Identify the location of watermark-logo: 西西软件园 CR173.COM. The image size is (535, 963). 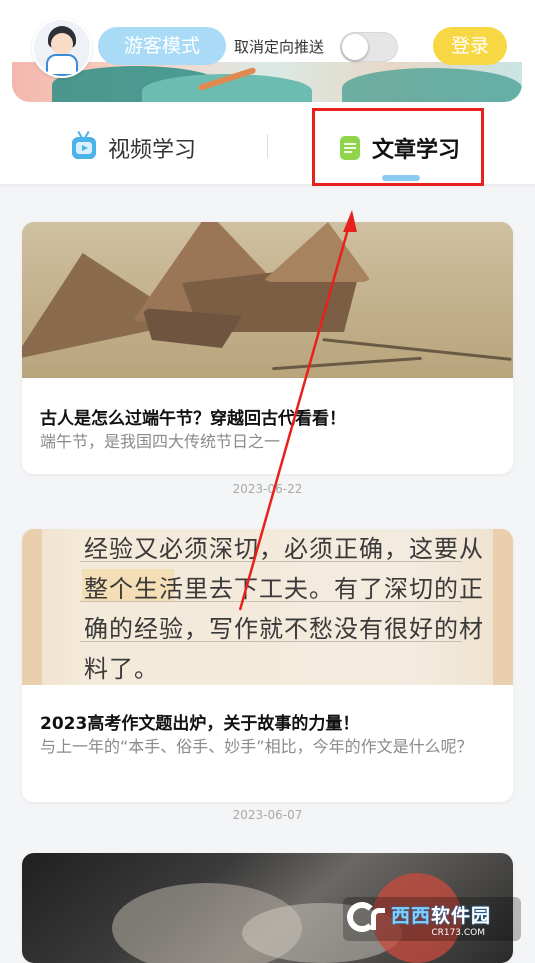
(432, 919).